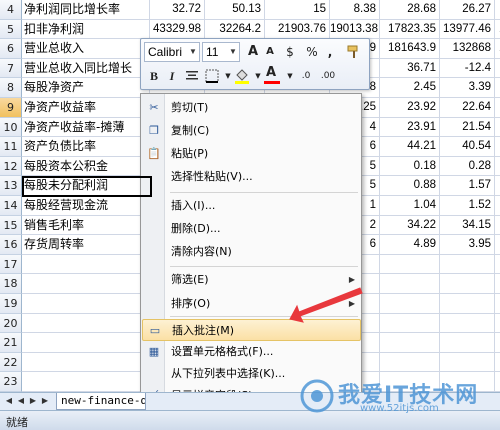  What do you see at coordinates (11, 88) in the screenshot?
I see `row-header: 8` at bounding box center [11, 88].